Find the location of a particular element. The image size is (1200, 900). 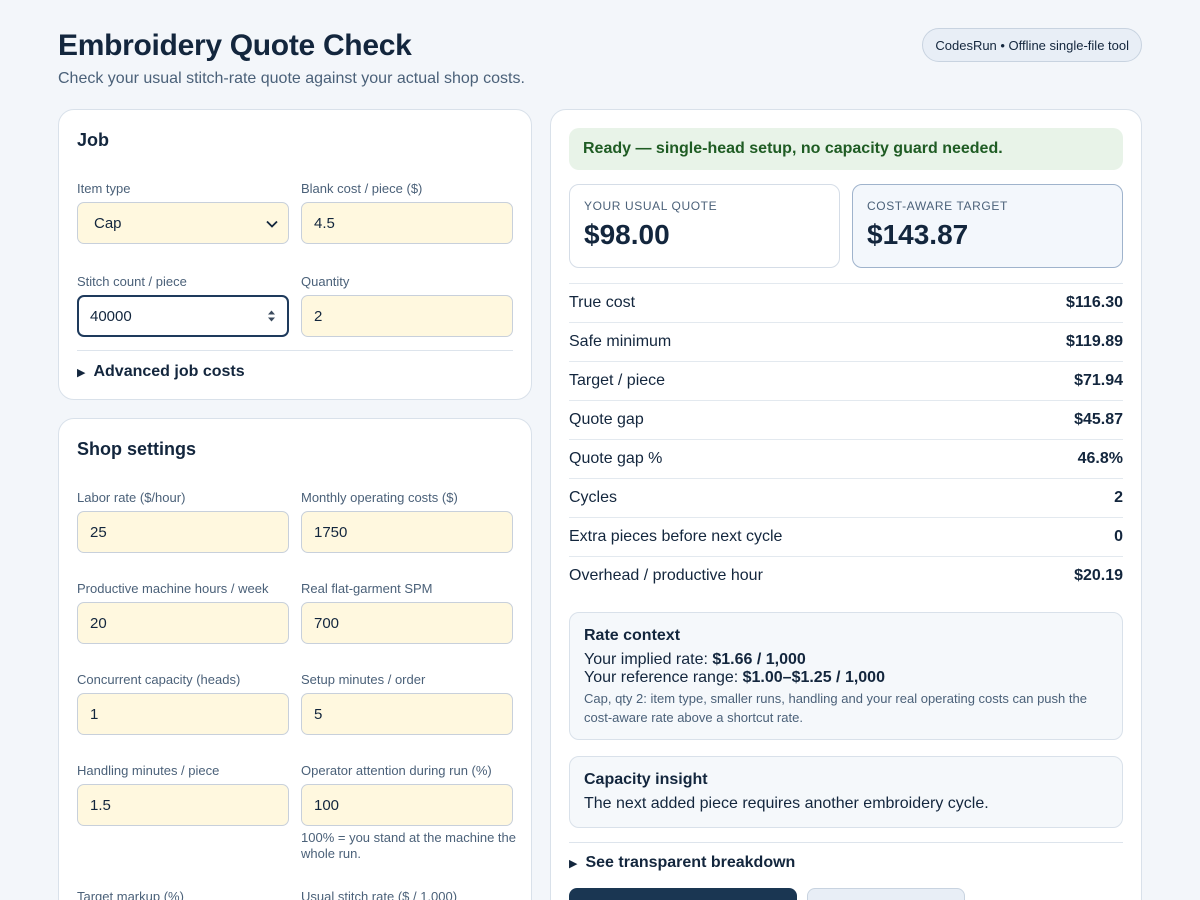

result-label: Quote gap is located at coordinates (606, 419).